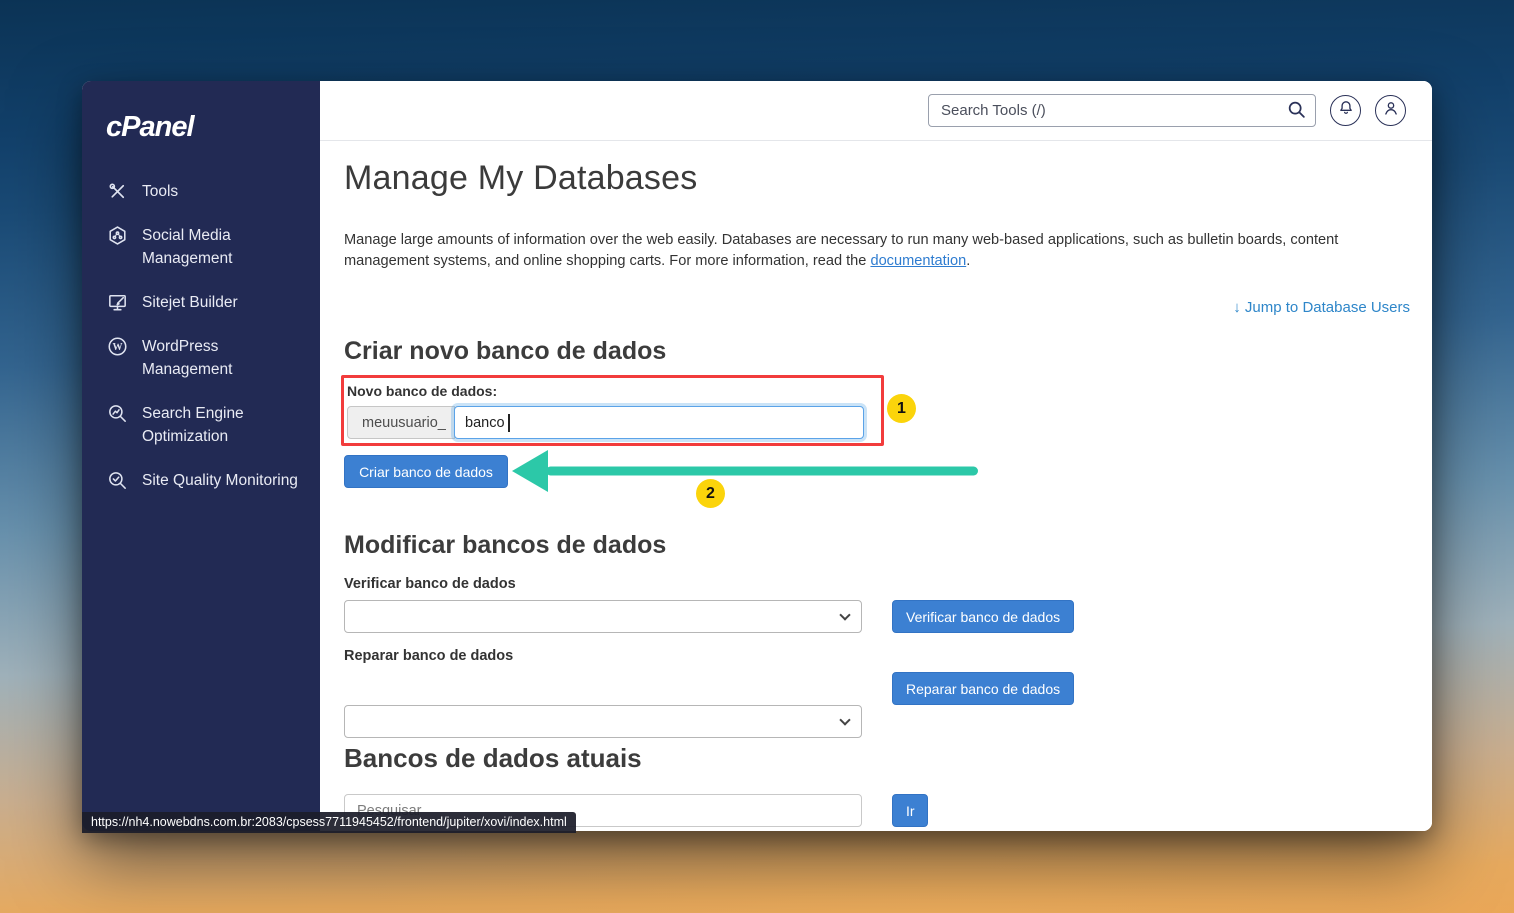 The width and height of the screenshot is (1514, 913). I want to click on social-media-icon, so click(117, 235).